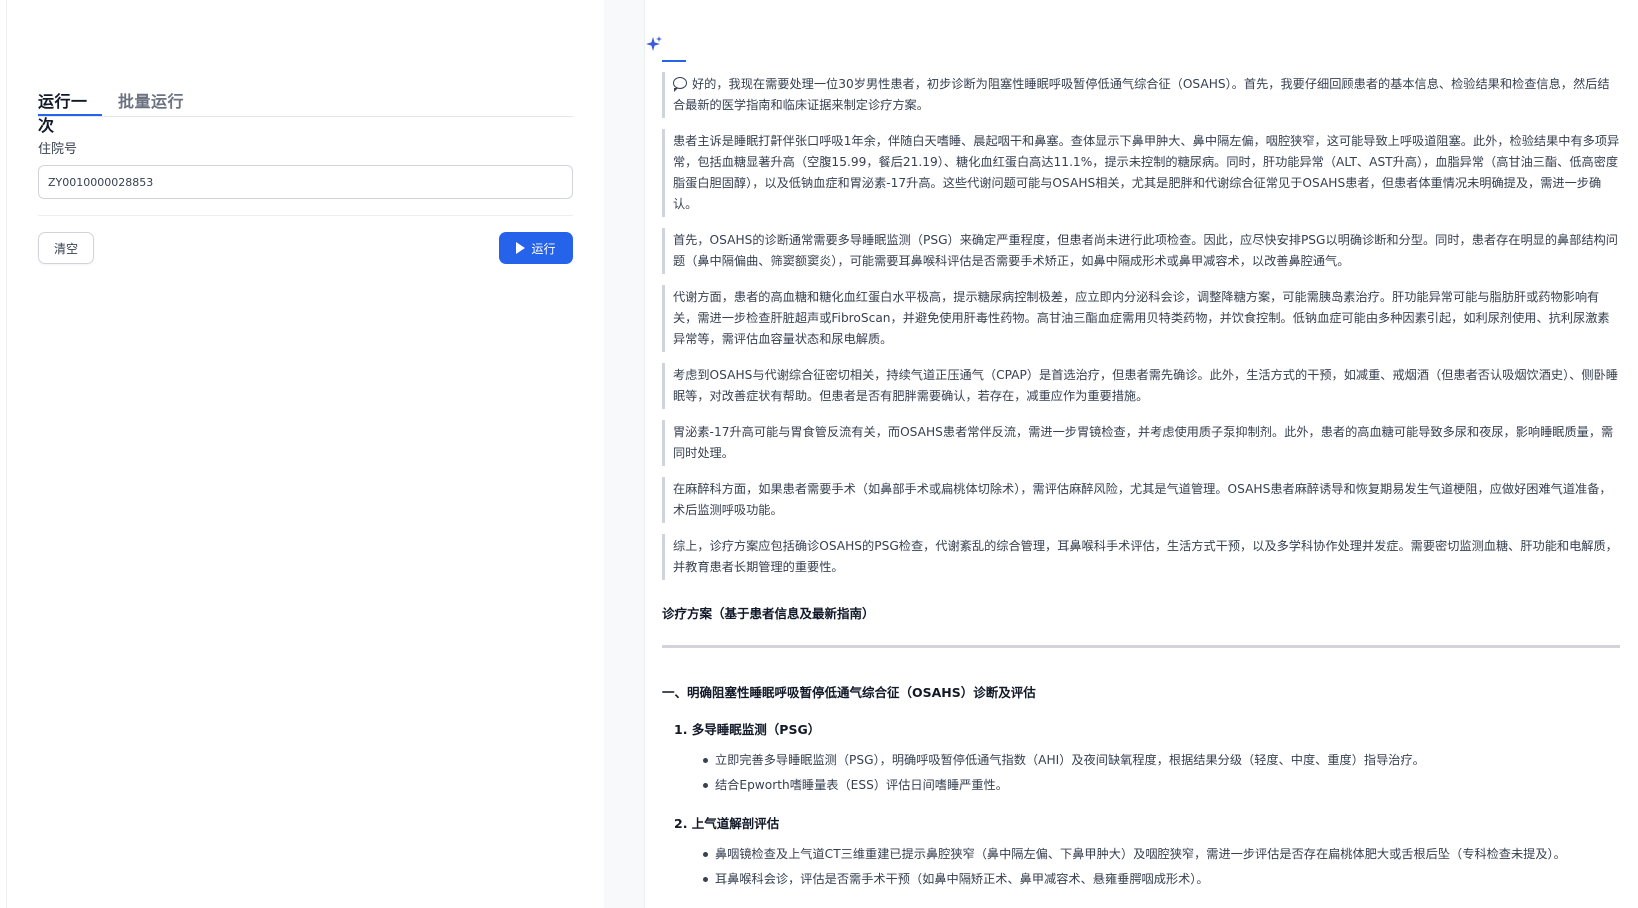  I want to click on bullet-item: 结合Epworth嗜睡量表（ESS）评估日间嗜睡严重性。, so click(1141, 785).